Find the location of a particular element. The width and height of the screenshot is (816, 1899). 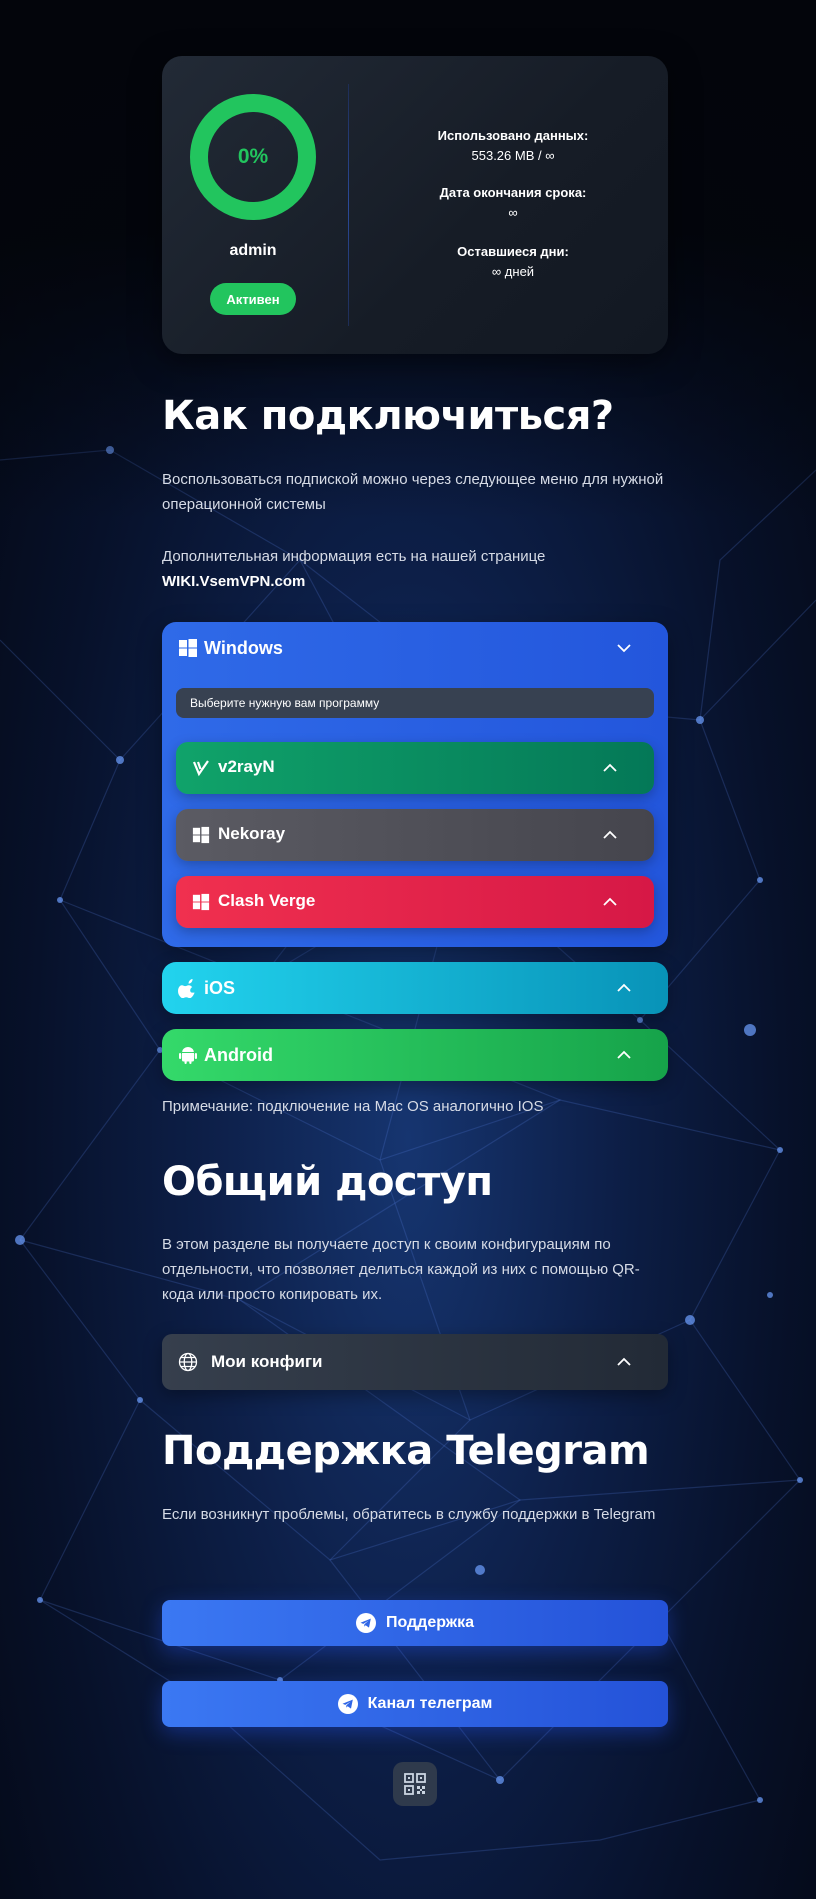

choose-program-hint: Выберите нужную вам программу is located at coordinates (415, 703).